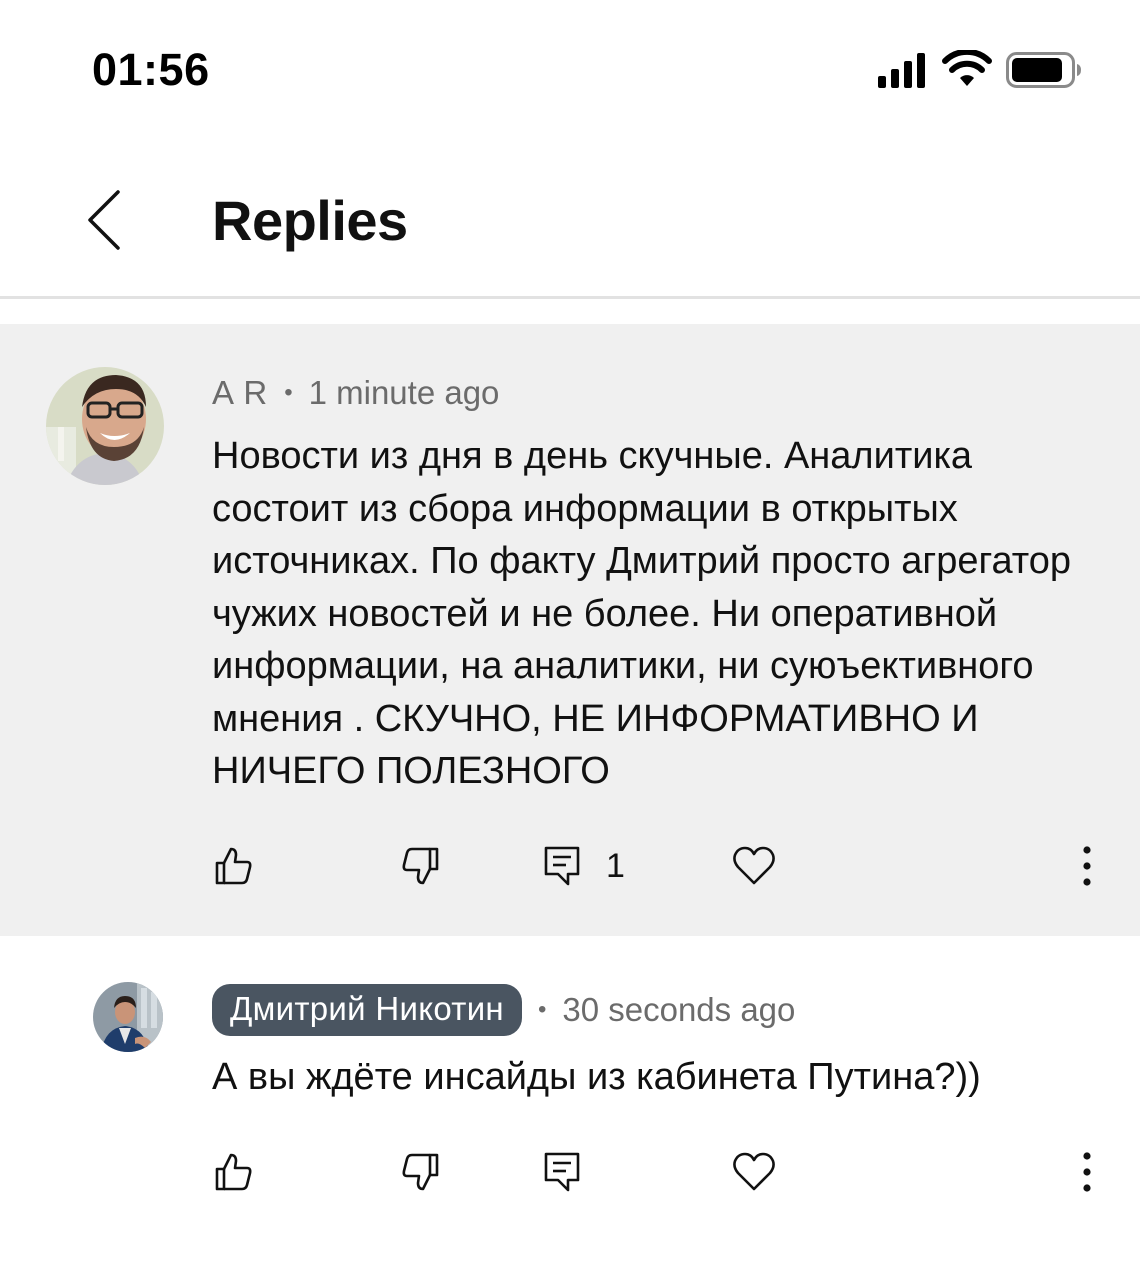 This screenshot has height=1280, width=1140. What do you see at coordinates (967, 68) in the screenshot?
I see `wifi-icon` at bounding box center [967, 68].